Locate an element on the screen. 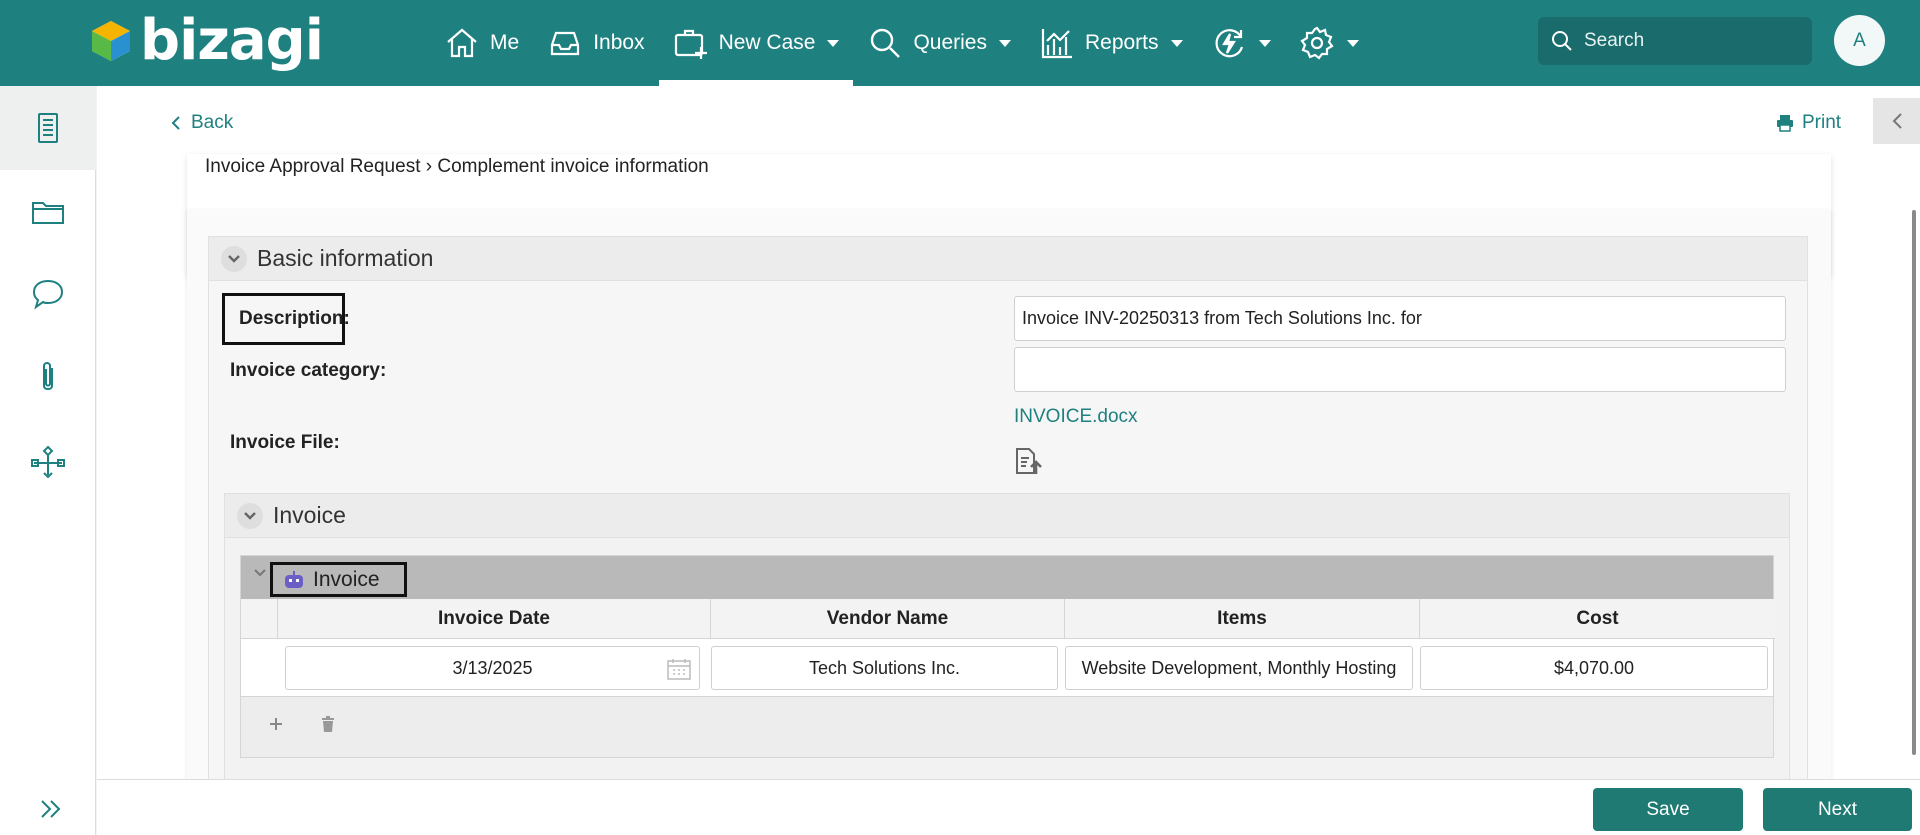  form-icon is located at coordinates (48, 128).